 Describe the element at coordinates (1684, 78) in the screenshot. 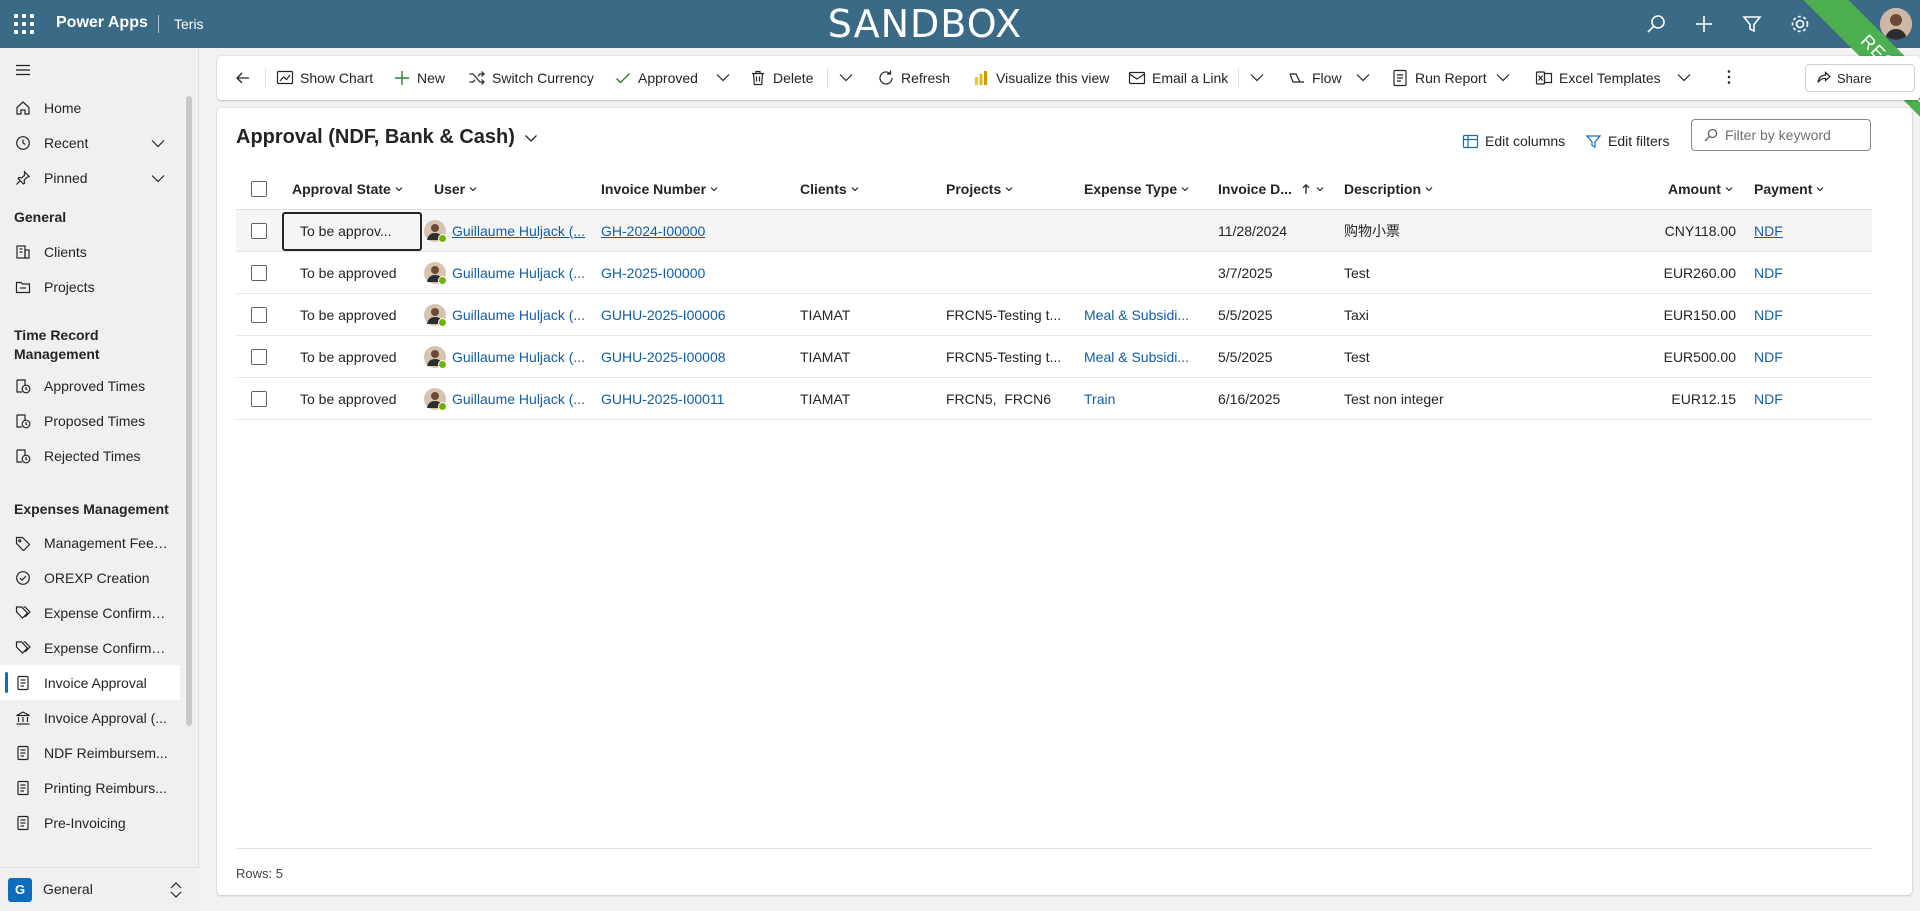

I see `excel-templates-dropdown` at that location.